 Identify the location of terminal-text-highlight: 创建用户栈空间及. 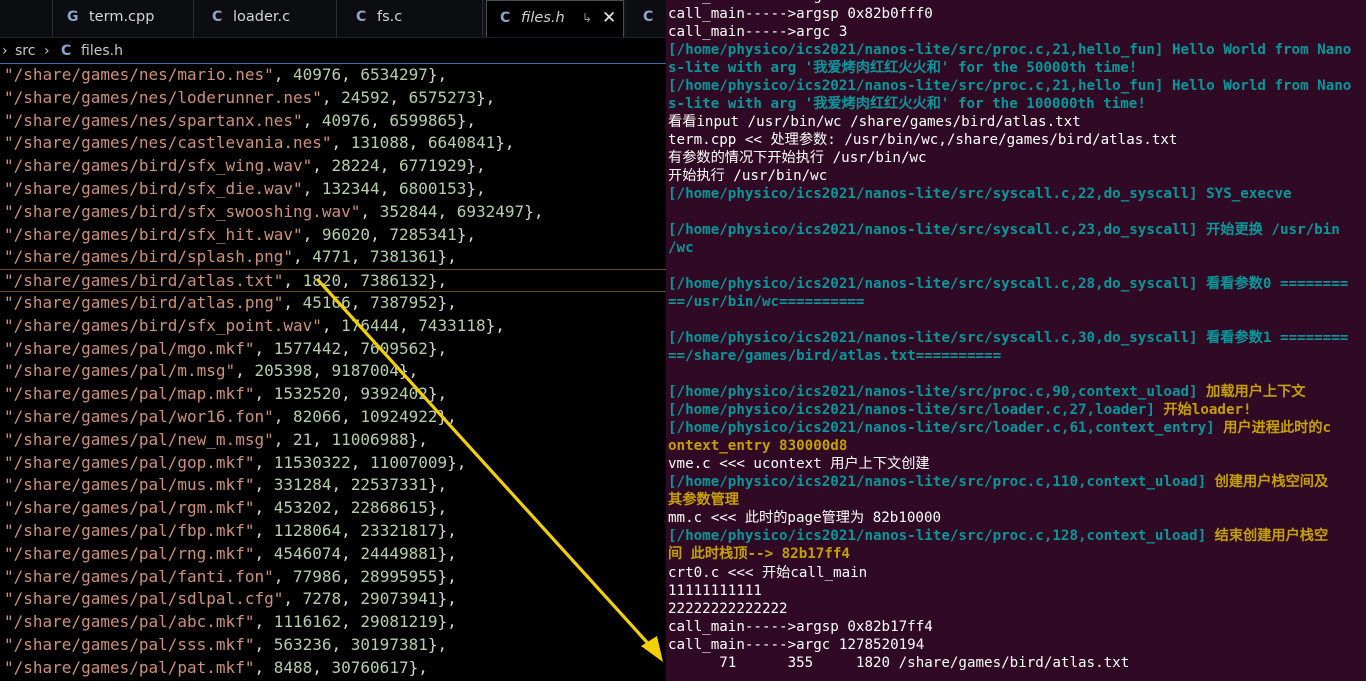
(1267, 482).